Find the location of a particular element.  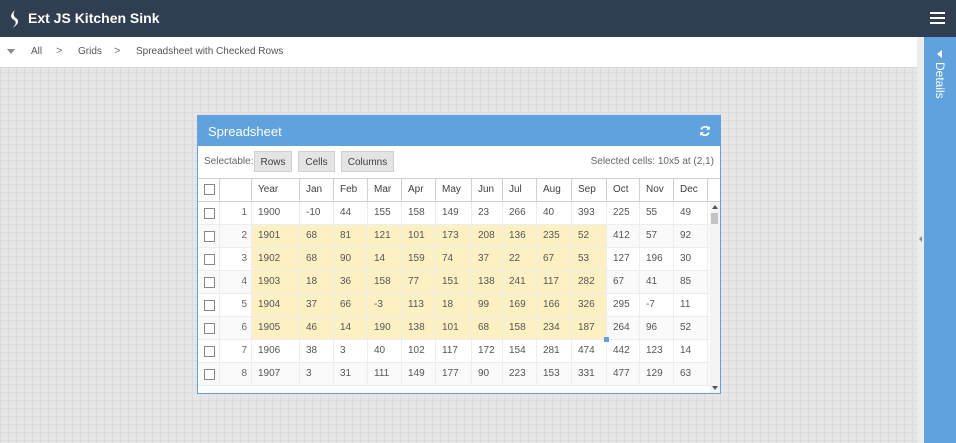

cell-may: 177 is located at coordinates (454, 374).